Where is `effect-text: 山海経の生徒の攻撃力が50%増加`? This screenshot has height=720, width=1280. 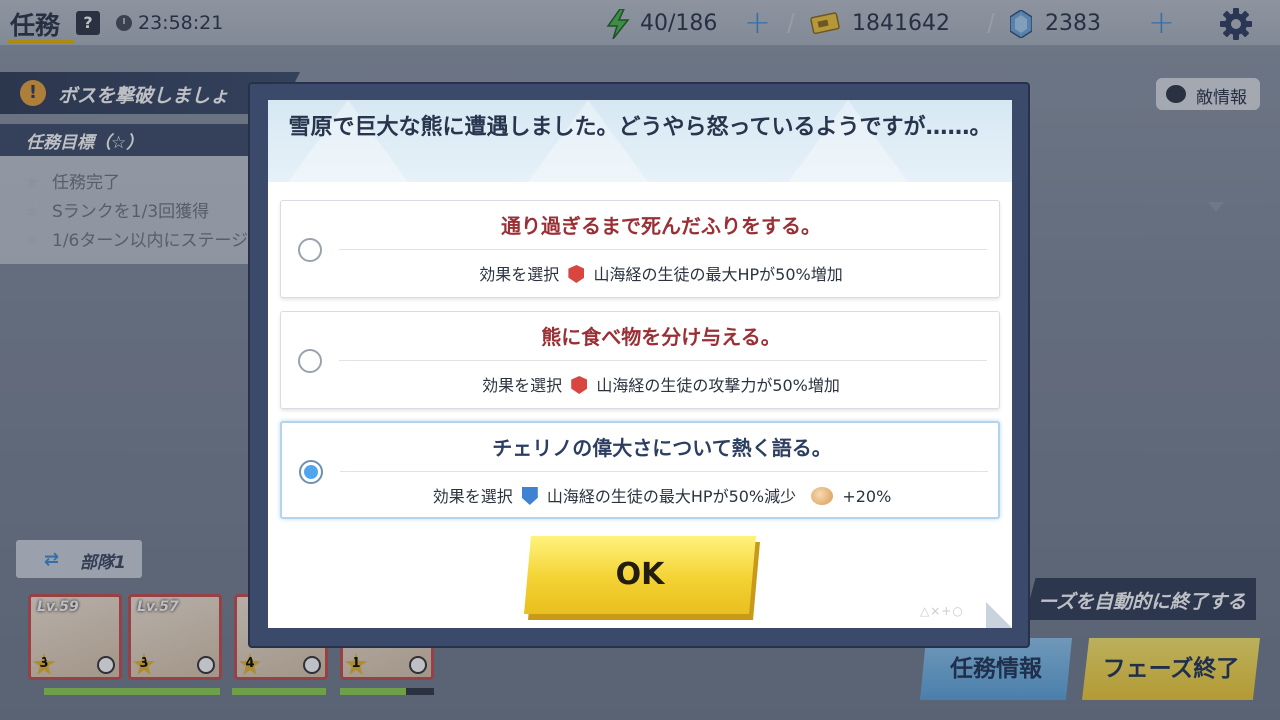
effect-text: 山海経の生徒の攻撃力が50%増加 is located at coordinates (718, 385).